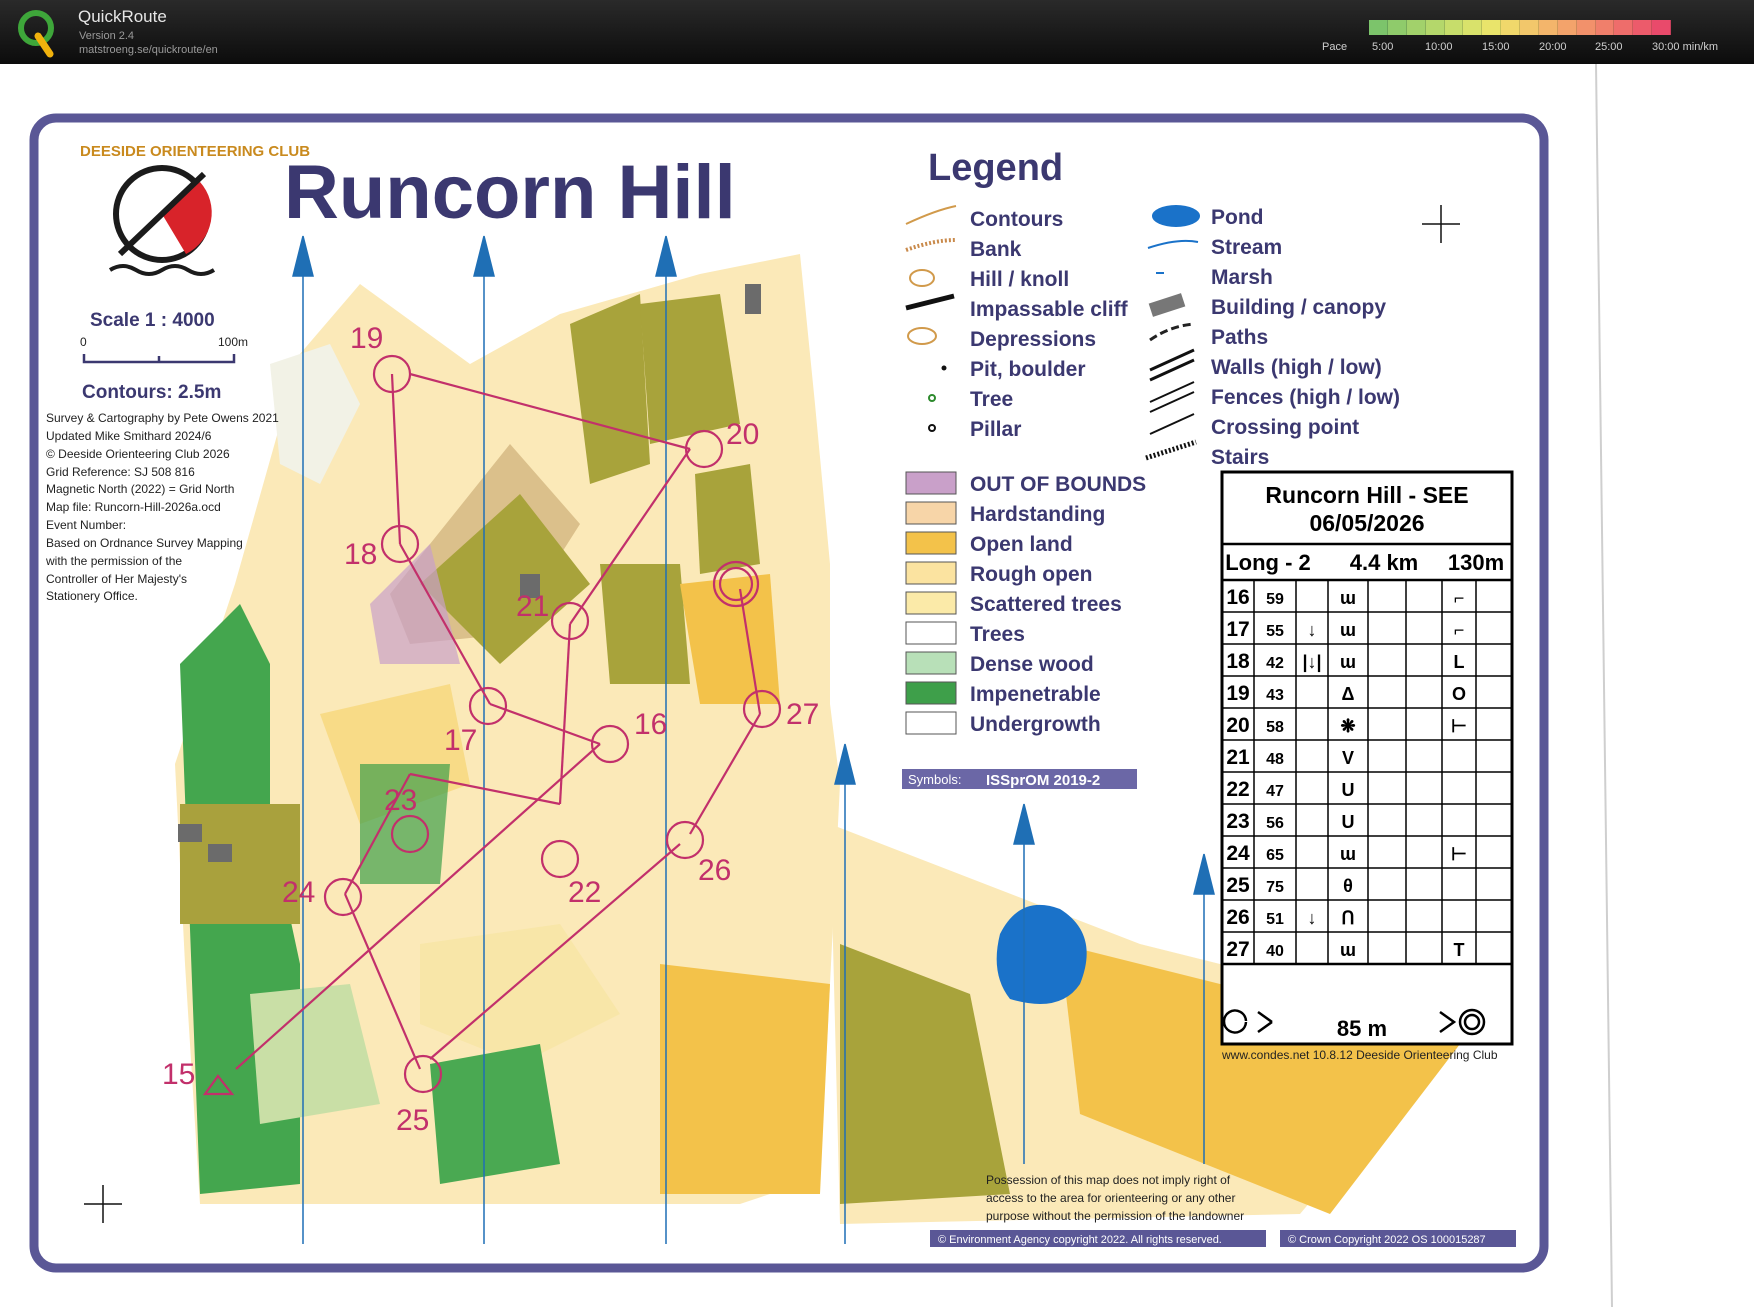 Image resolution: width=1754 pixels, height=1307 pixels. I want to click on control-number-25: 25, so click(412, 1120).